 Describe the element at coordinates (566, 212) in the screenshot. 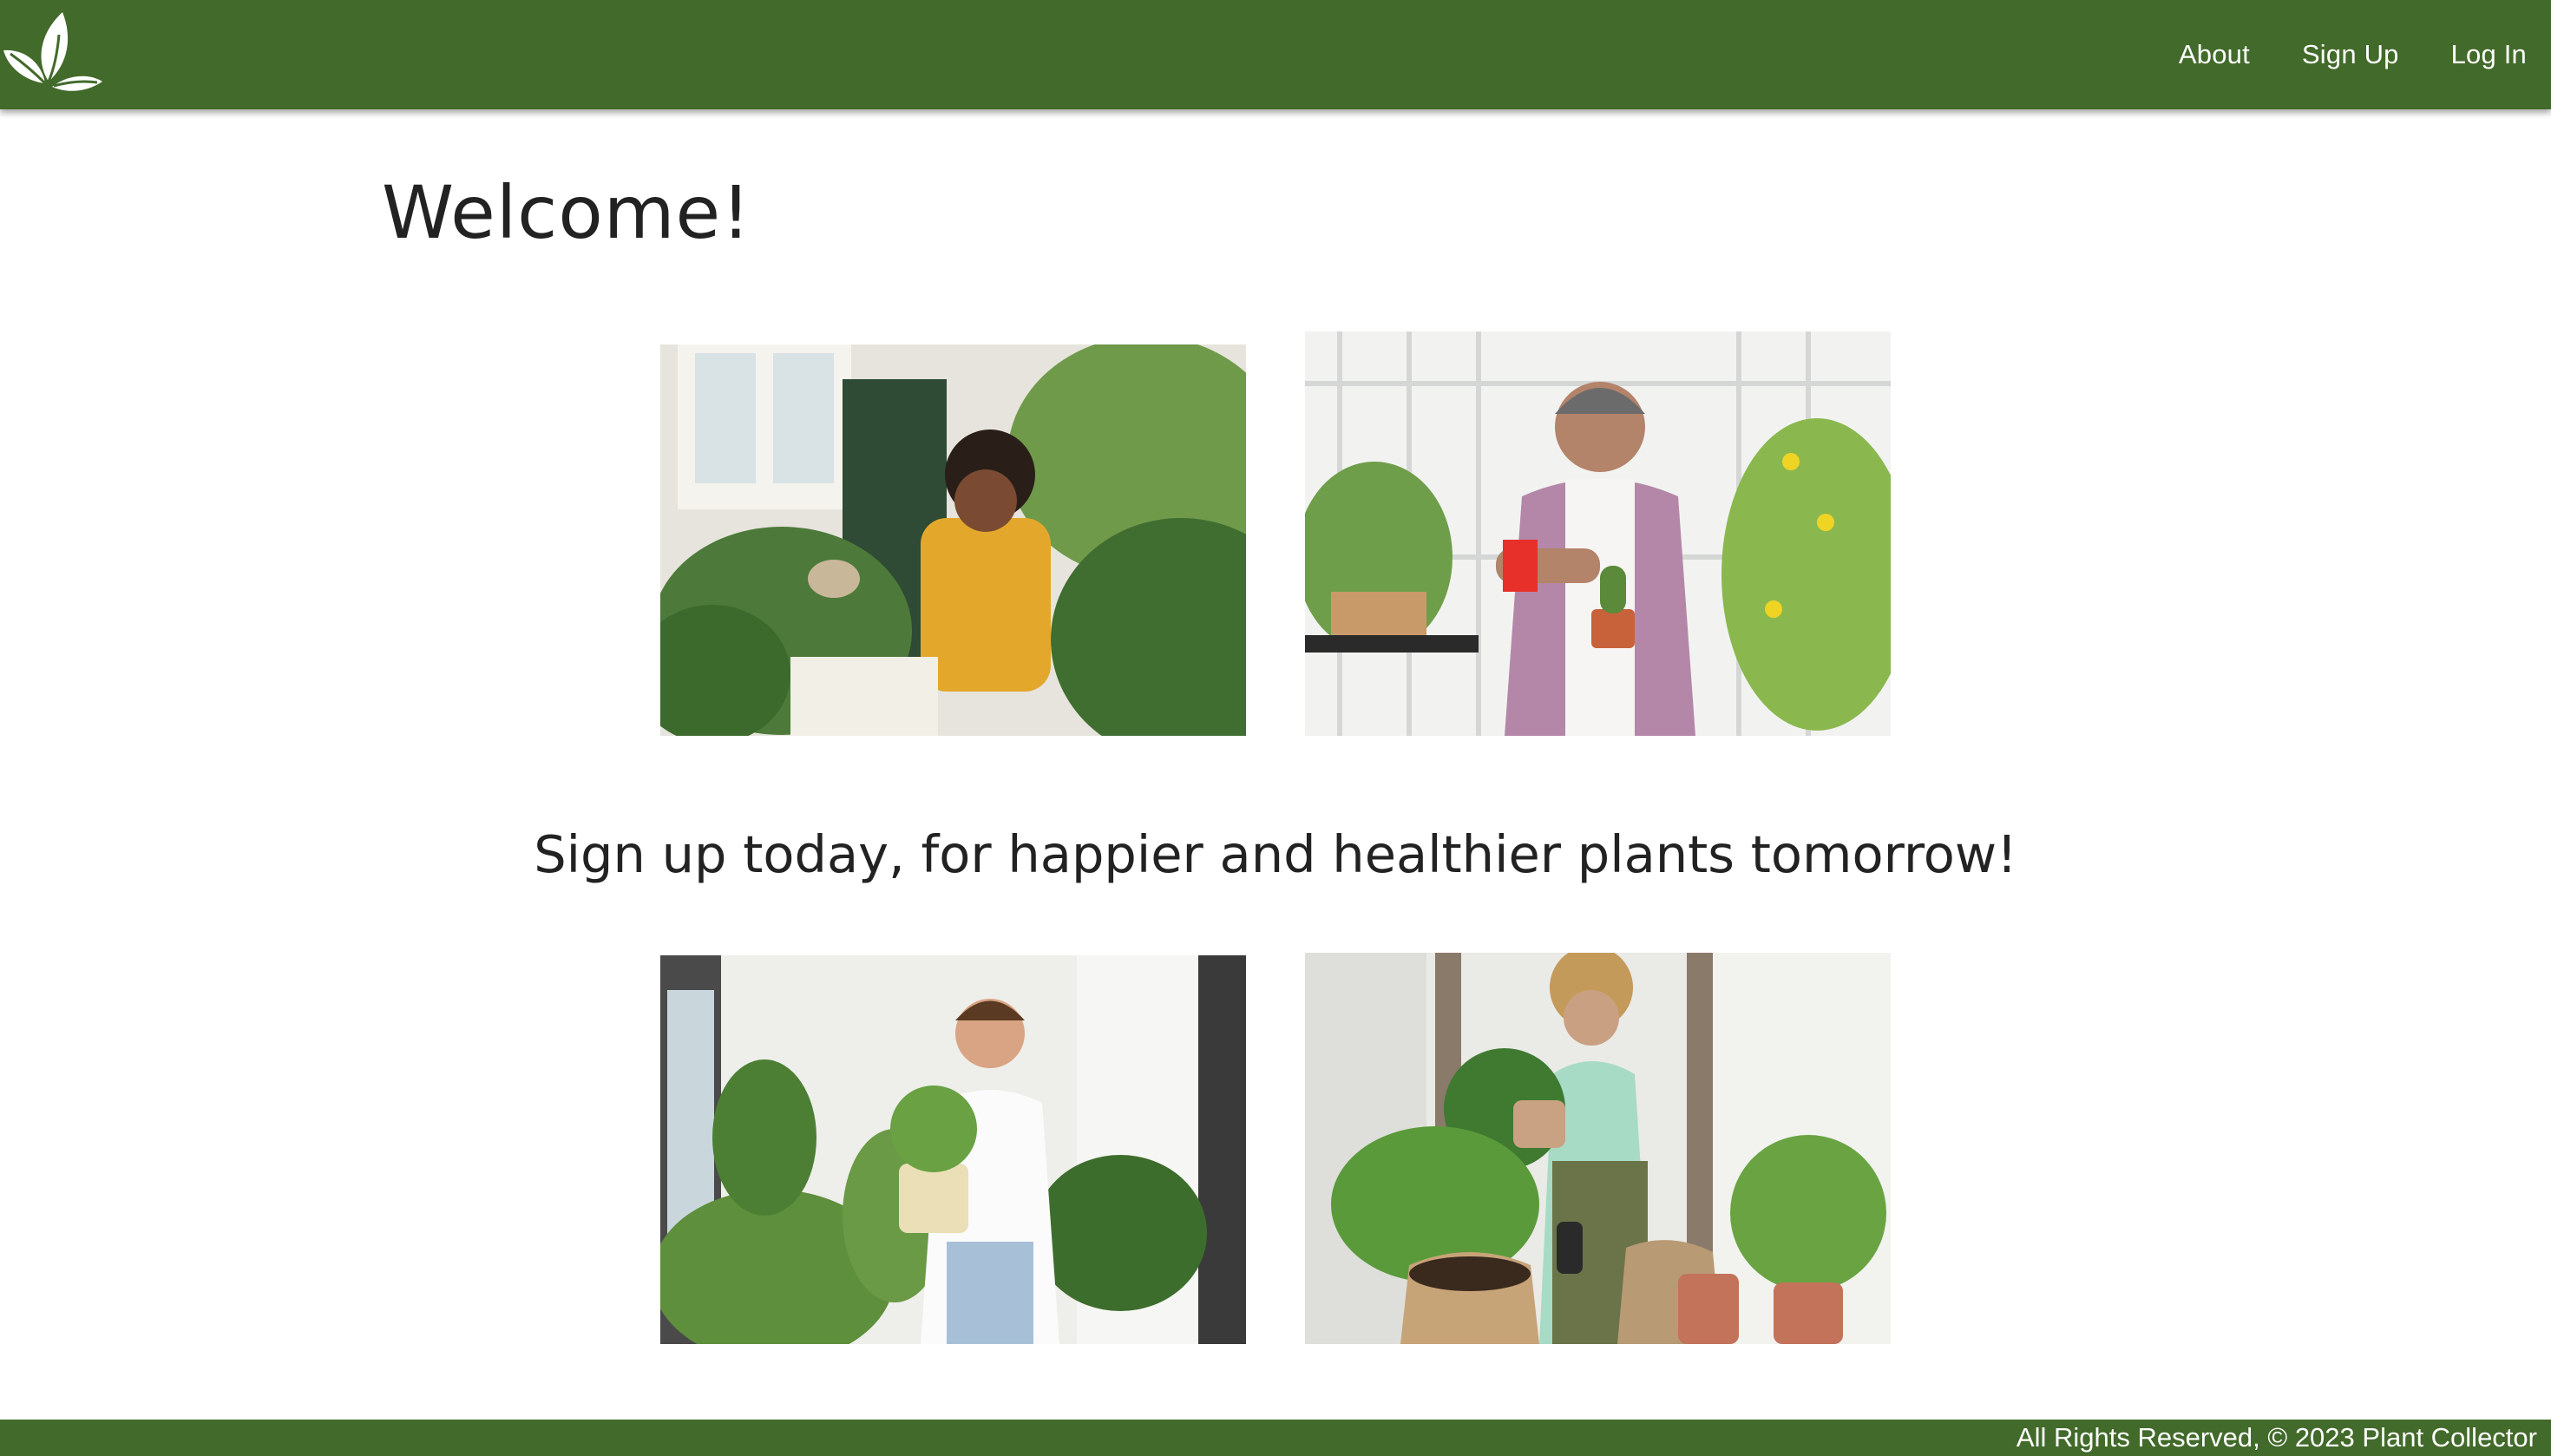

I see `page-title: Welcome!` at that location.